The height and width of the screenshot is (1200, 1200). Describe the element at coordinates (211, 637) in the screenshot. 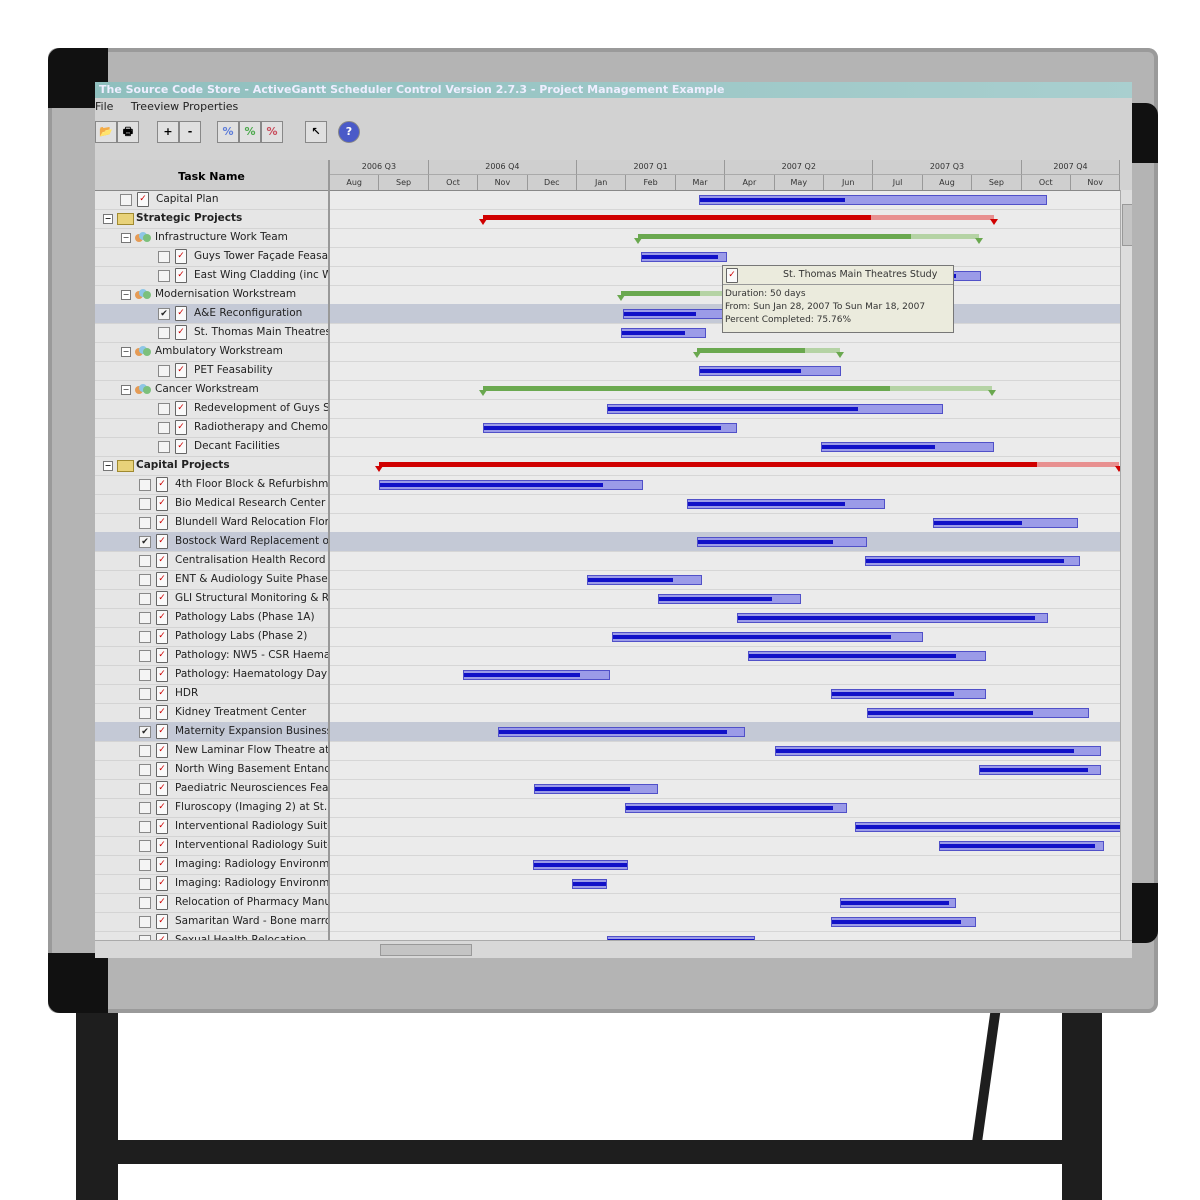

I see `tree-row: ✓ Pathology Labs (Phase 2)` at that location.